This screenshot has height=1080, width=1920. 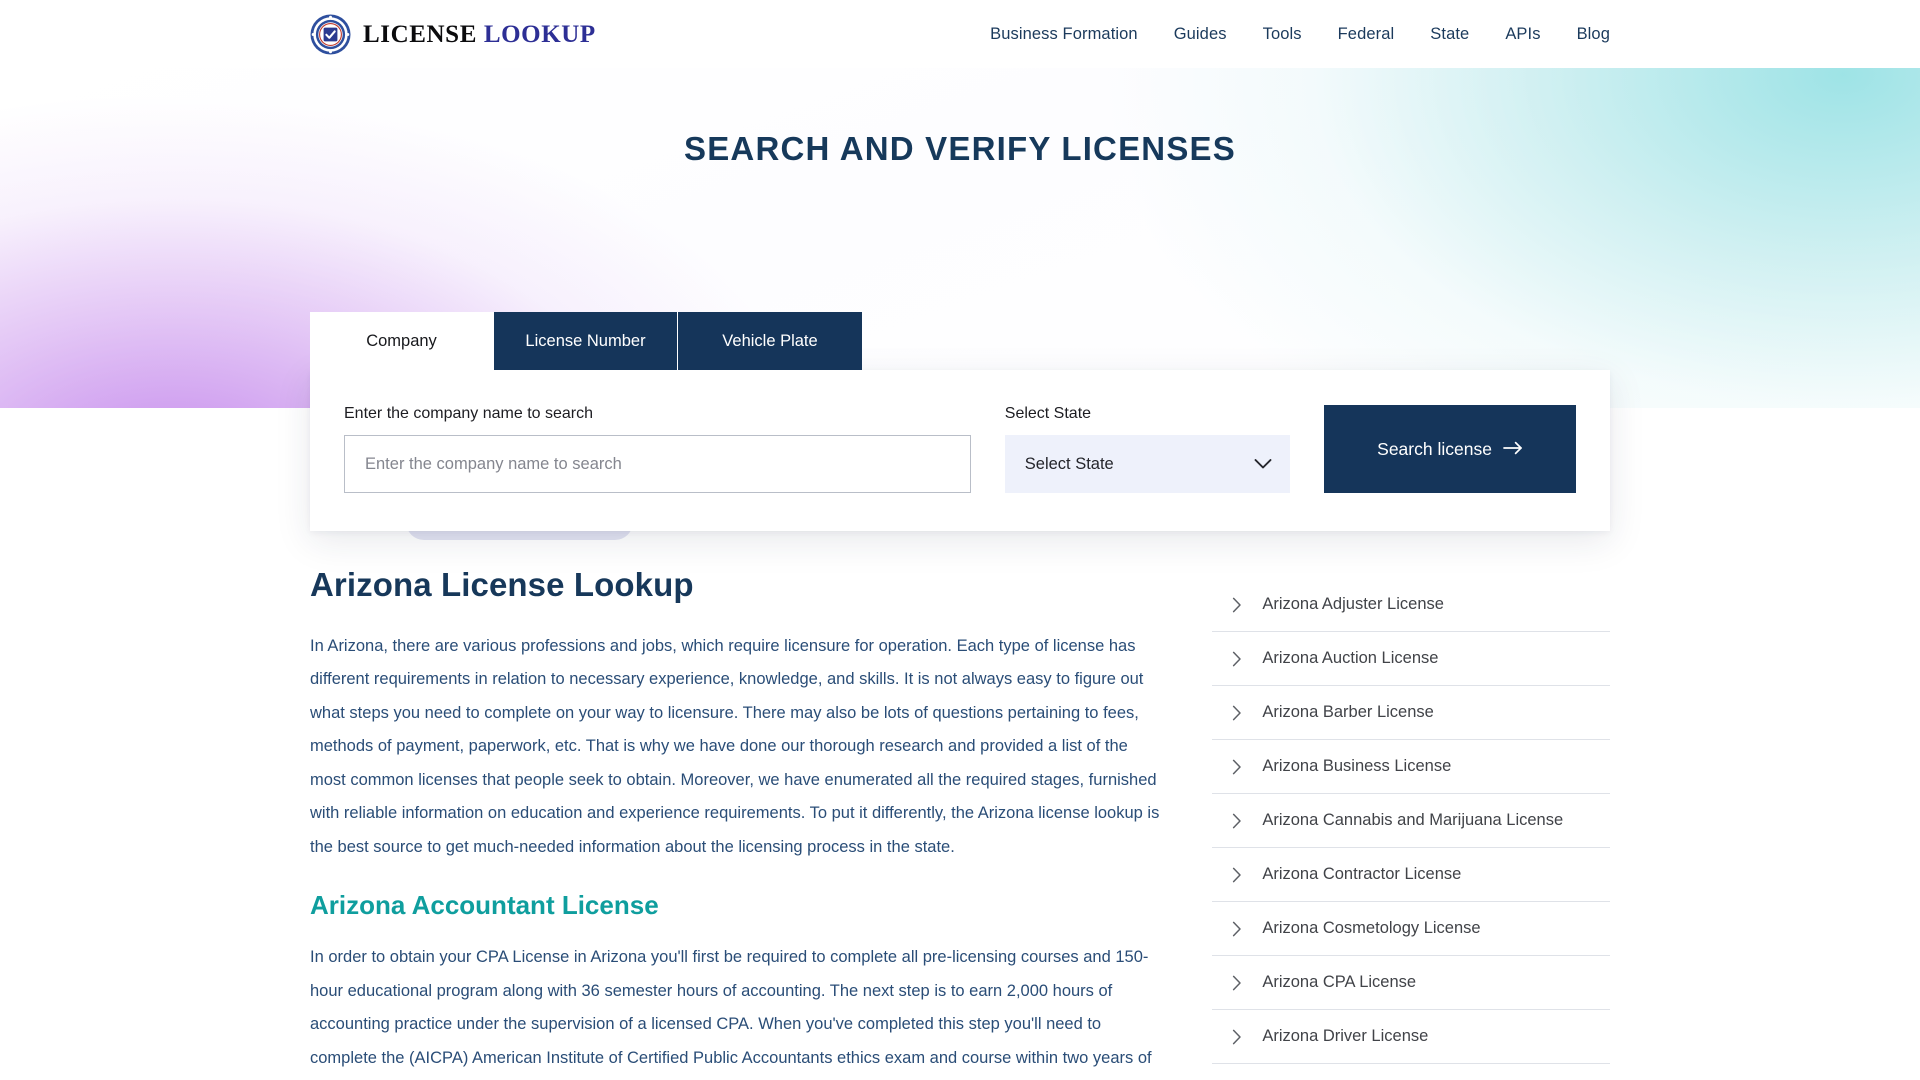 What do you see at coordinates (1371, 928) in the screenshot?
I see `sidebar-item-label: Arizona Cosmetology License` at bounding box center [1371, 928].